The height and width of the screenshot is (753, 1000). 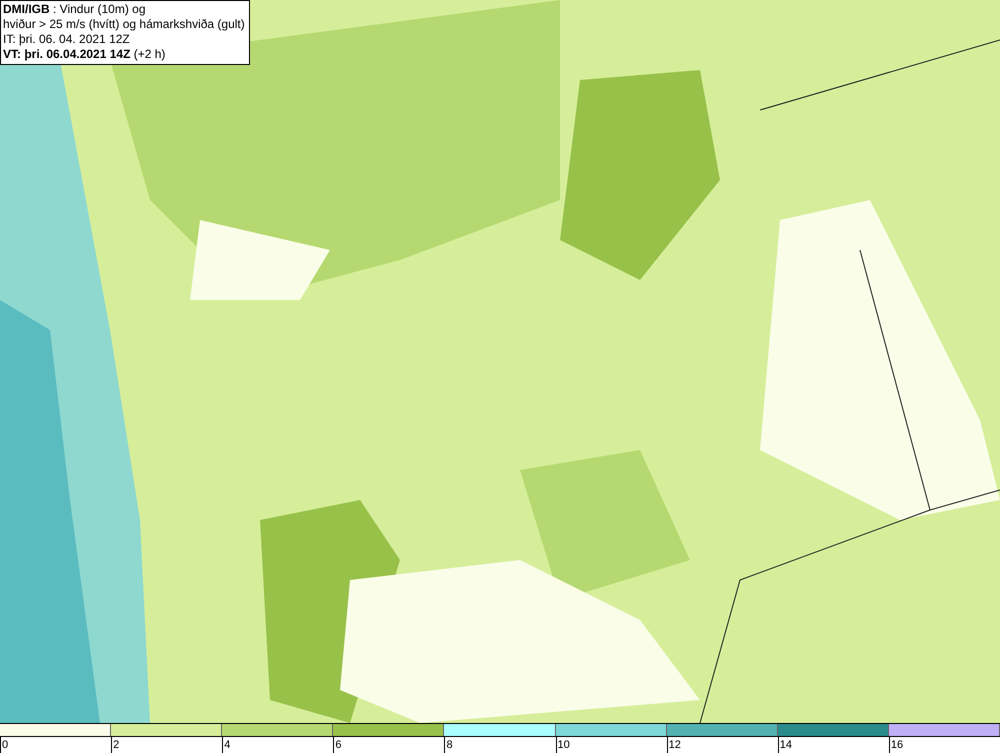 What do you see at coordinates (674, 745) in the screenshot?
I see `scale-label: 12` at bounding box center [674, 745].